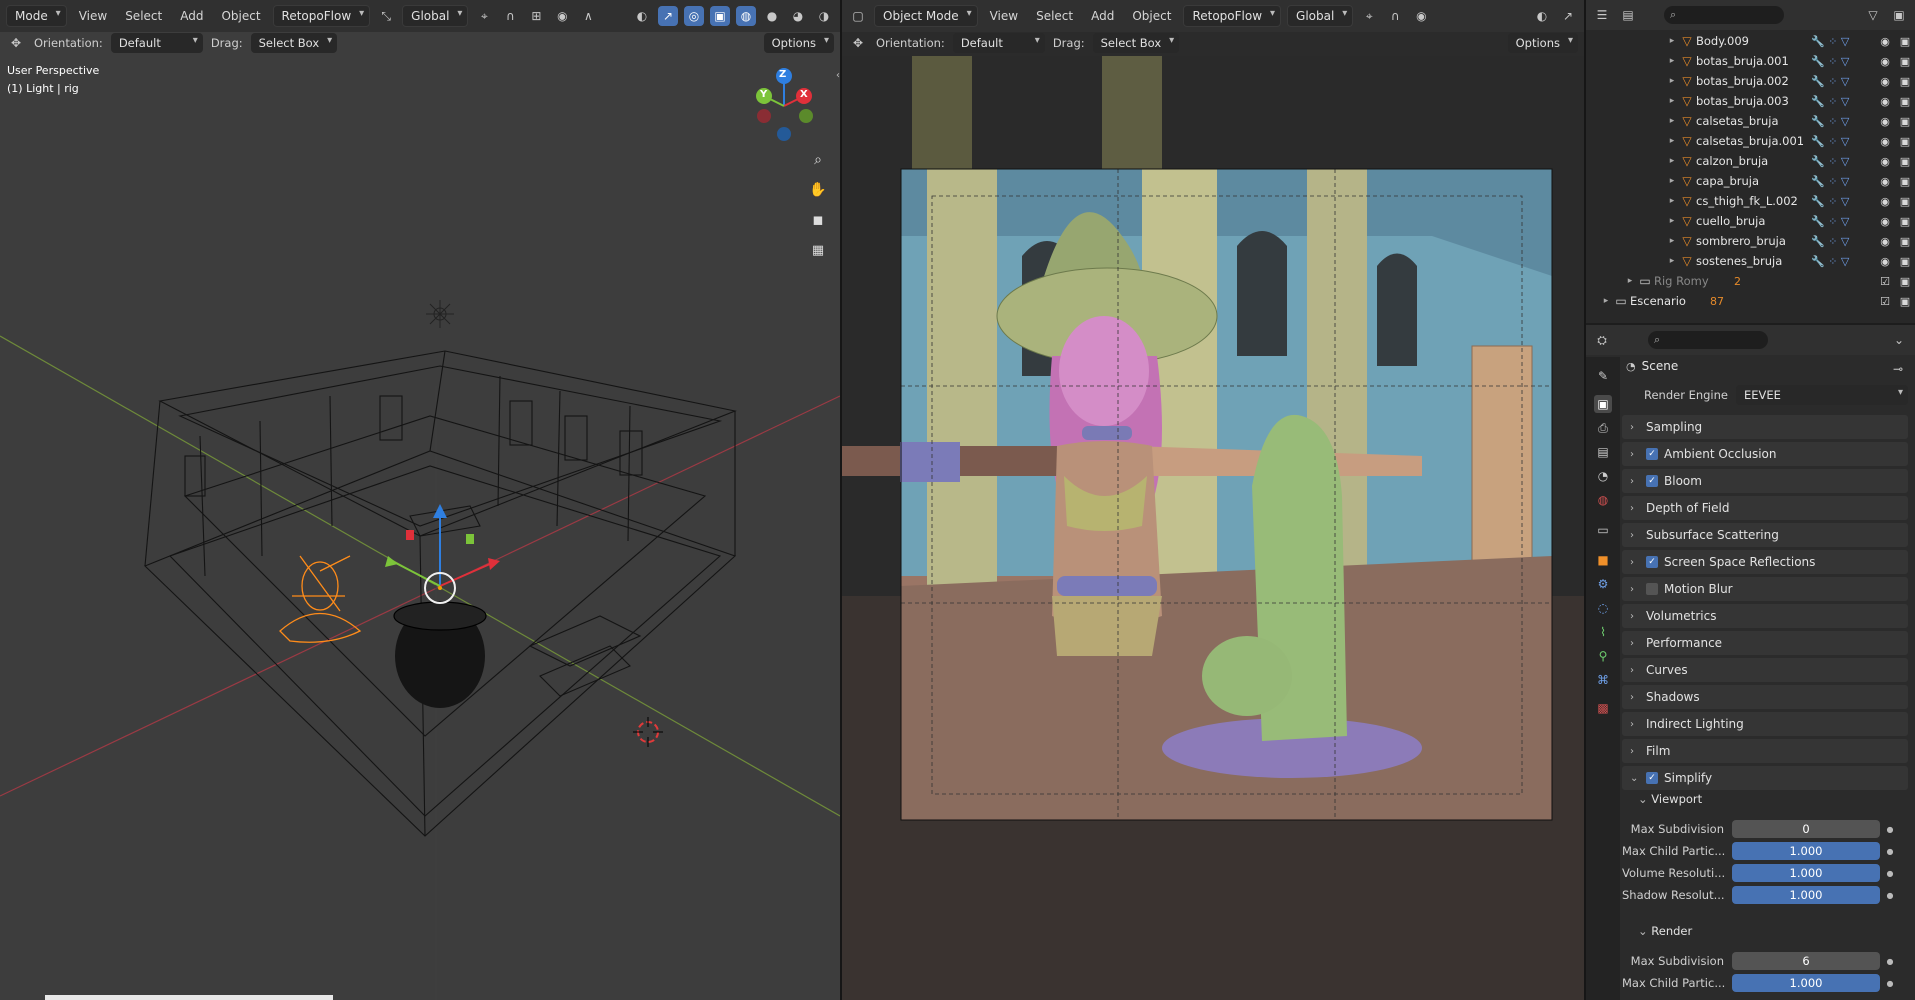  What do you see at coordinates (1750, 41) in the screenshot?
I see `outliner-row: ▸ ▽ Body.009 🔧 ⁘ ▽ ◉ ▣` at bounding box center [1750, 41].